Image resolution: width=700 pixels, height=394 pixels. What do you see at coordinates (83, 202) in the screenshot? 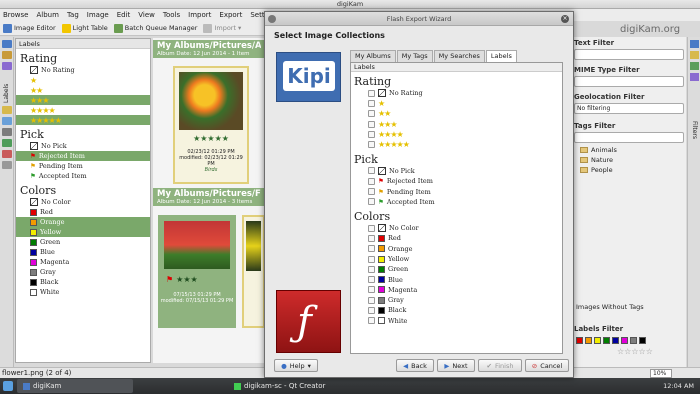
I see `color-none: No Color` at bounding box center [83, 202].